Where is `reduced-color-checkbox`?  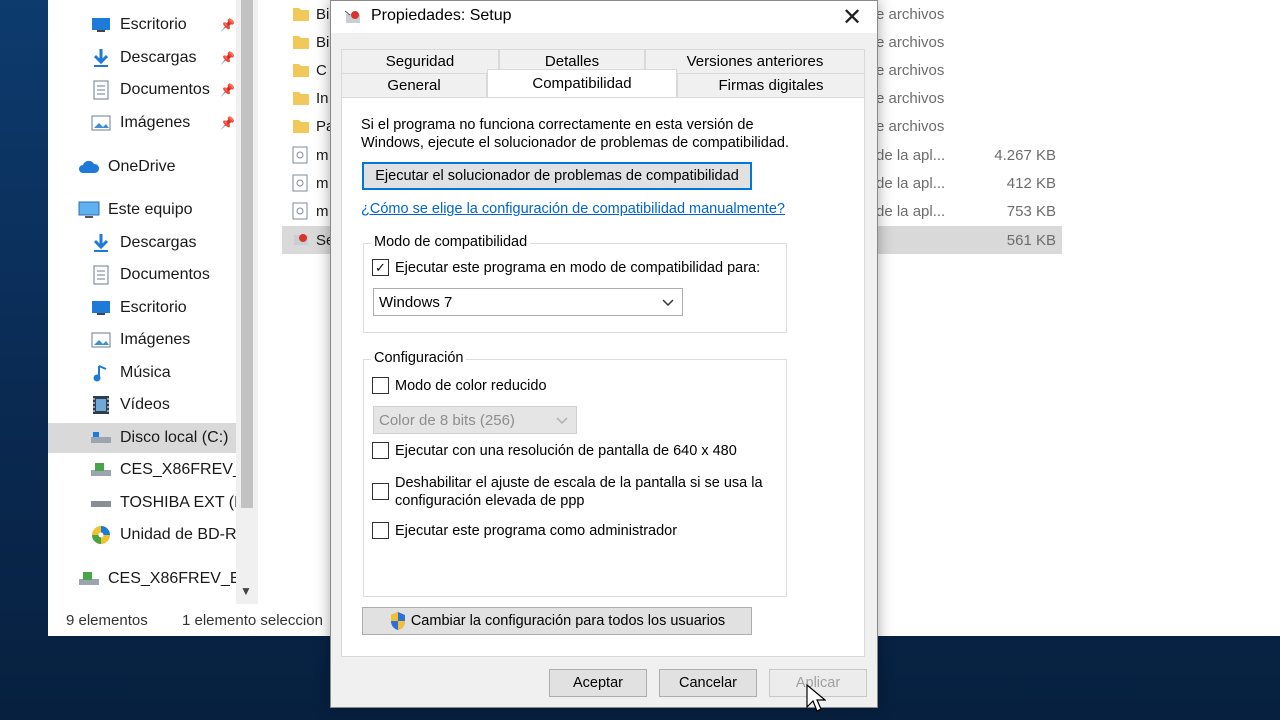 reduced-color-checkbox is located at coordinates (380, 385).